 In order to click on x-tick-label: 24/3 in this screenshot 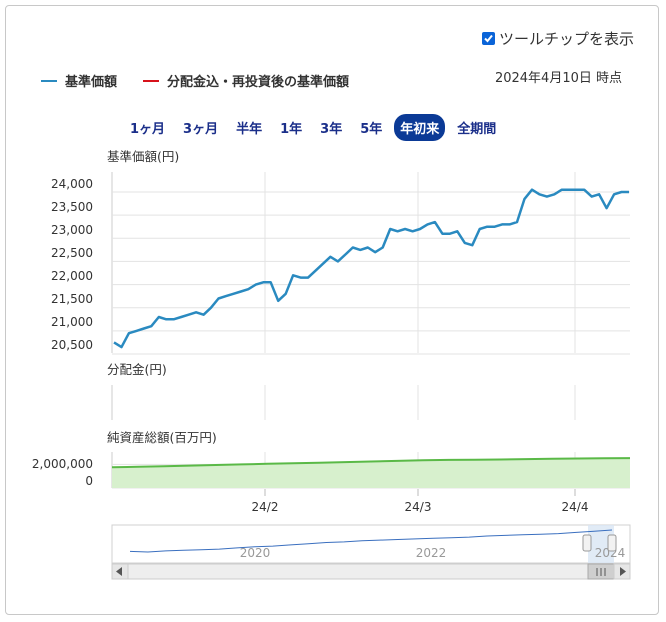, I will do `click(418, 507)`.